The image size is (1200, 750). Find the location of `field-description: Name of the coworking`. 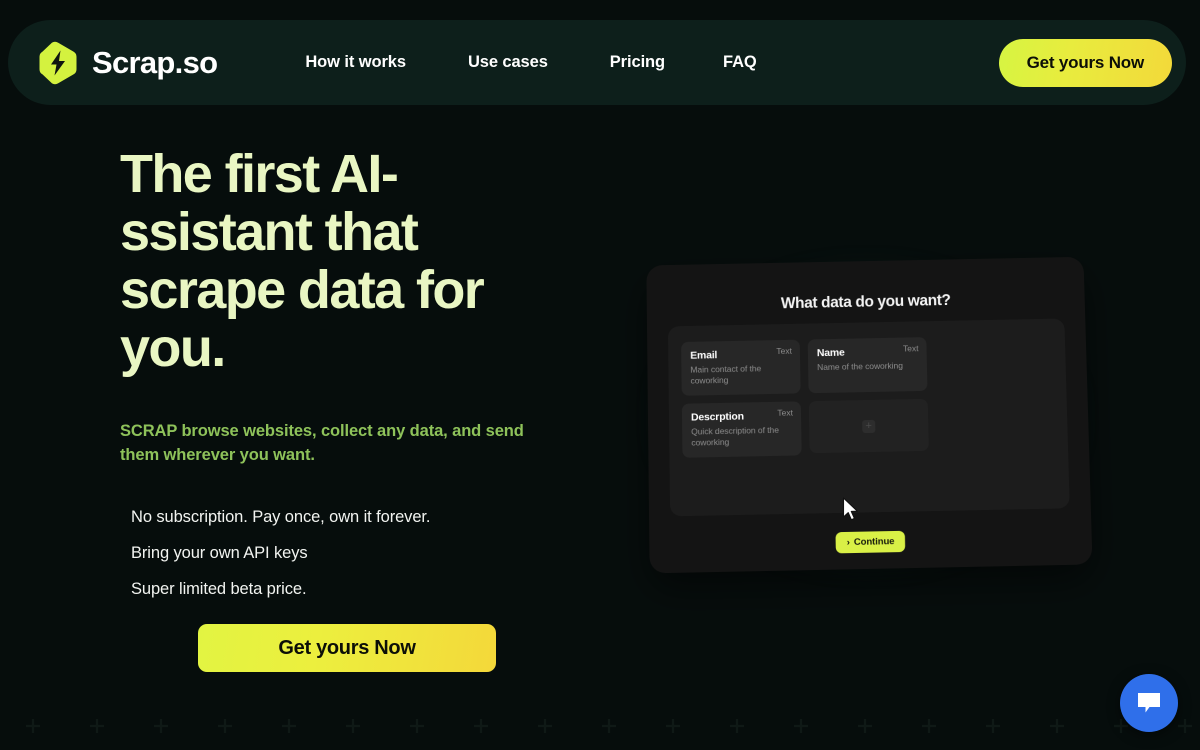

field-description: Name of the coworking is located at coordinates (860, 366).